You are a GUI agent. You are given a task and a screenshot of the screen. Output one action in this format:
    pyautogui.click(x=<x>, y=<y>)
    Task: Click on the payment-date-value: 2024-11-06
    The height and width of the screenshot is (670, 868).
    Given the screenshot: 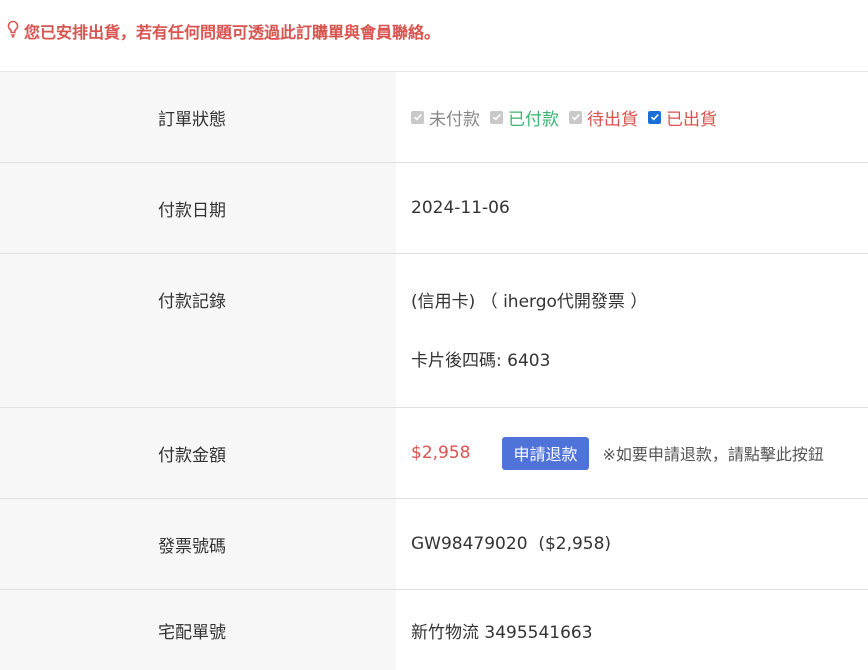 What is the action you would take?
    pyautogui.click(x=460, y=208)
    